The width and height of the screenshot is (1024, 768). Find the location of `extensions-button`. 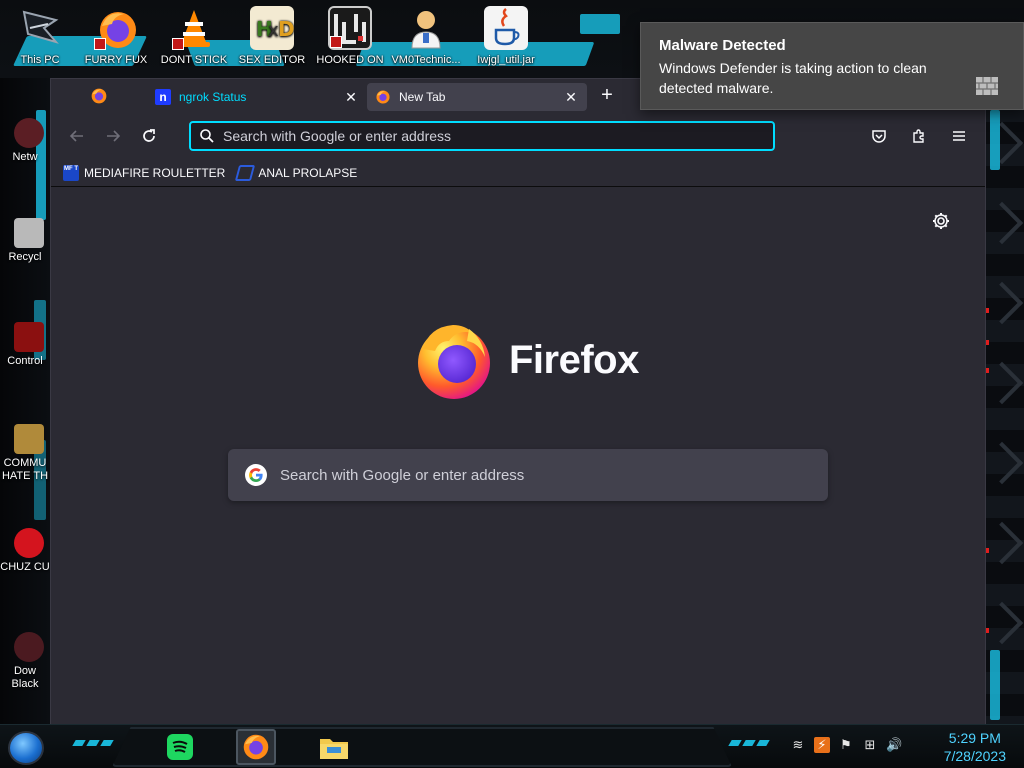

extensions-button is located at coordinates (919, 136).